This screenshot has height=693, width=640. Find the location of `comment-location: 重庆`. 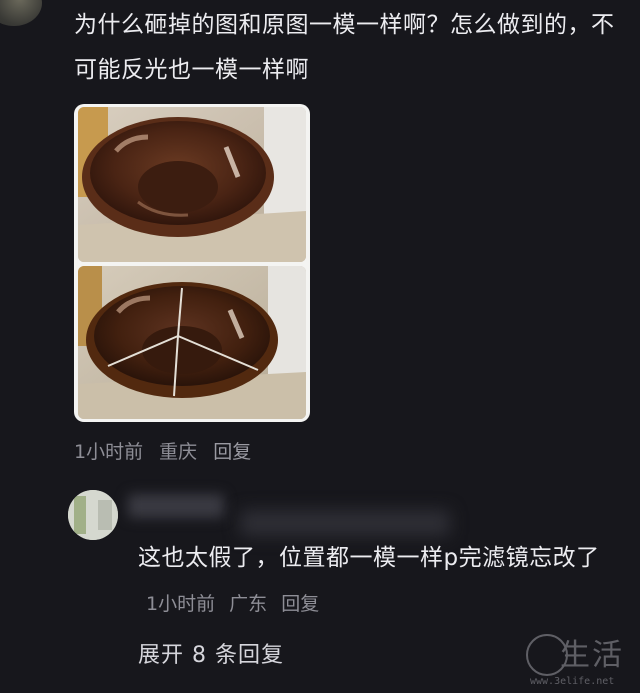

comment-location: 重庆 is located at coordinates (178, 452).